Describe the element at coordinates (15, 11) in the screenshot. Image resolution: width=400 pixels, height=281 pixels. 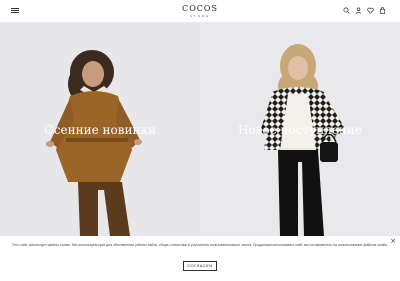
I see `menu-icon` at that location.